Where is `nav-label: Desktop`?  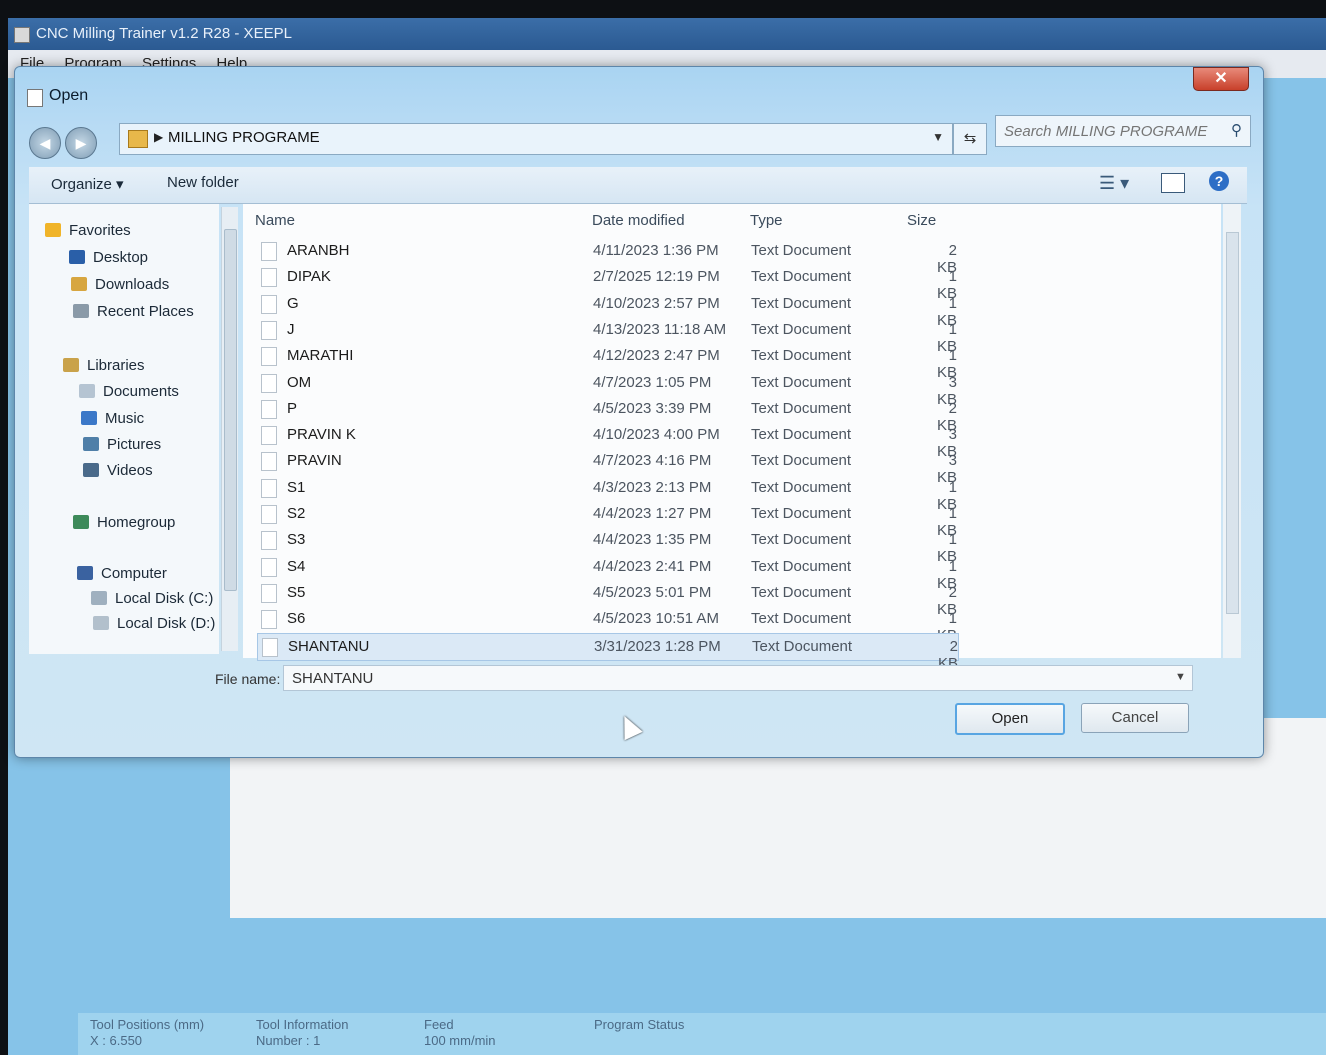
nav-label: Desktop is located at coordinates (121, 257).